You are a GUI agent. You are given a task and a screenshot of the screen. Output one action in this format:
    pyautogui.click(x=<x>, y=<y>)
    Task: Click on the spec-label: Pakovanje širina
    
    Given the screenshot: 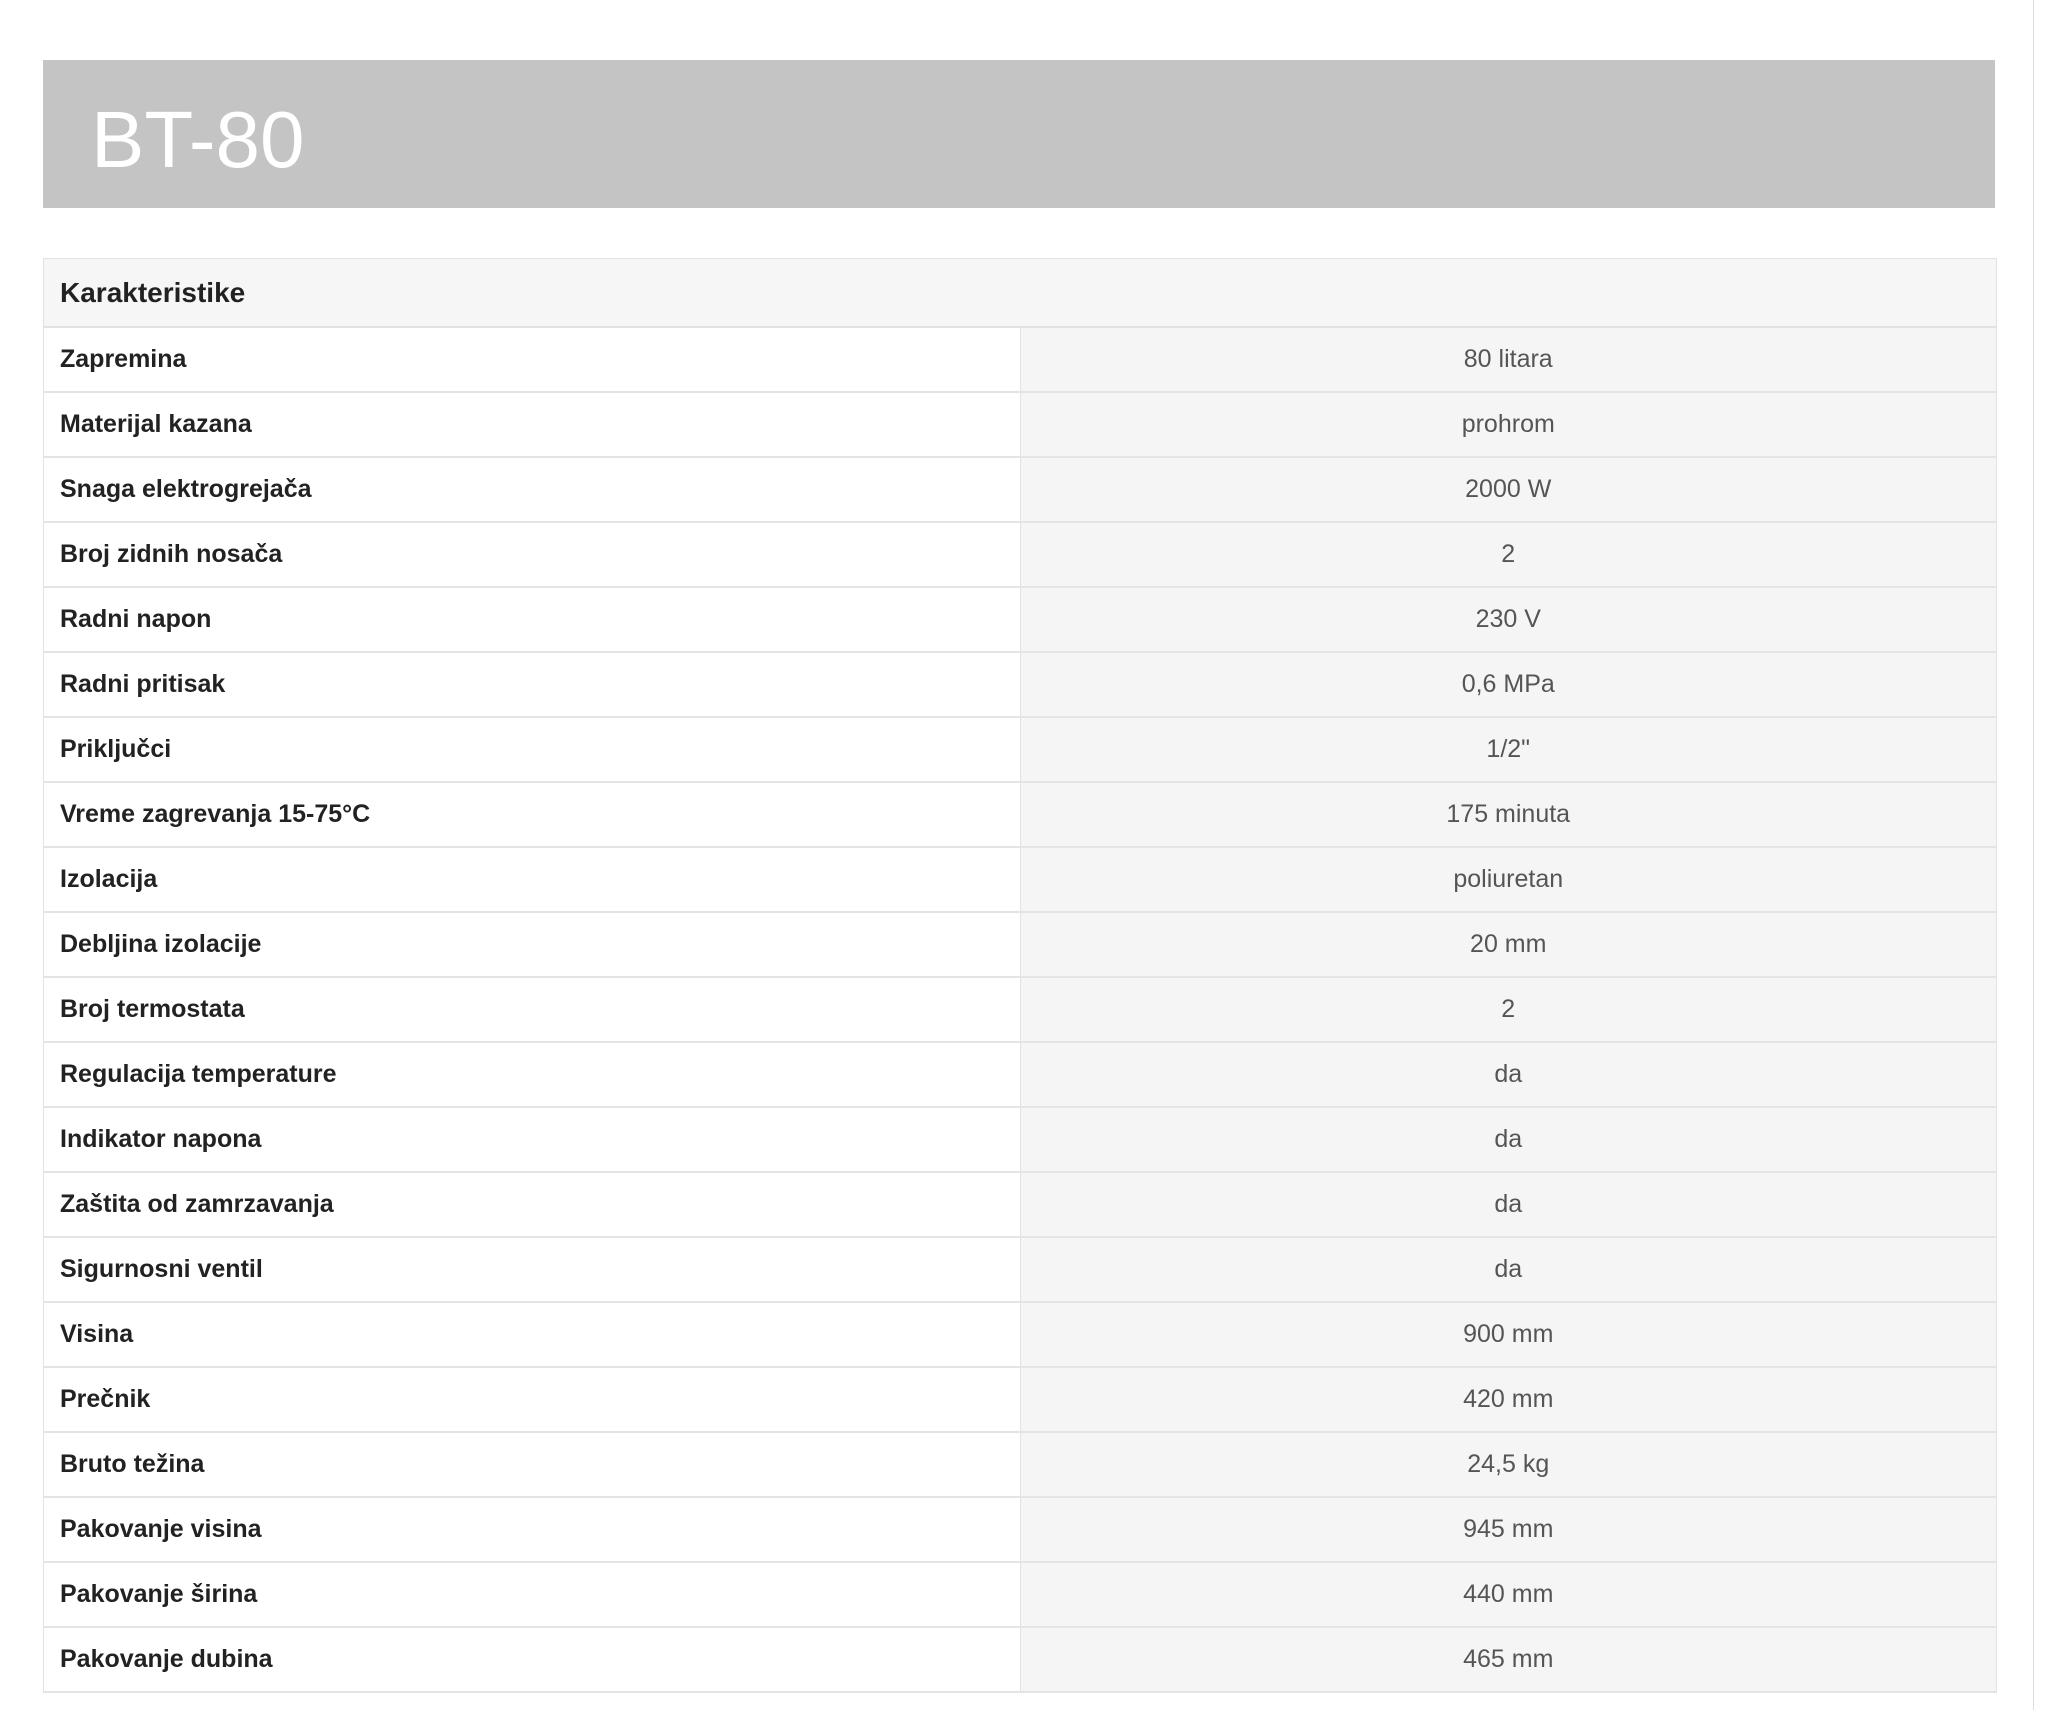 What is the action you would take?
    pyautogui.click(x=532, y=1595)
    